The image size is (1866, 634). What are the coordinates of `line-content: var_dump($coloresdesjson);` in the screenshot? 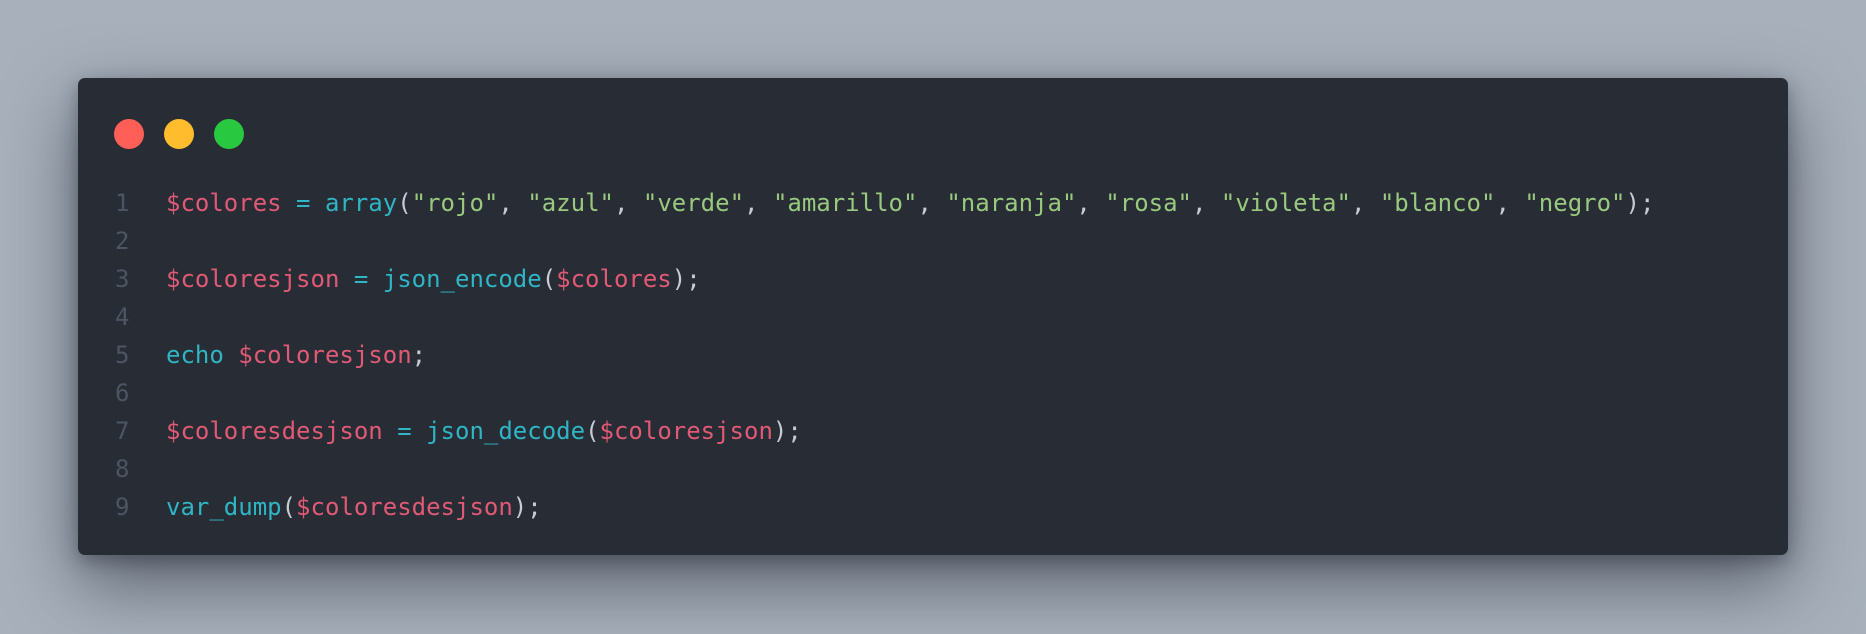 It's located at (354, 507).